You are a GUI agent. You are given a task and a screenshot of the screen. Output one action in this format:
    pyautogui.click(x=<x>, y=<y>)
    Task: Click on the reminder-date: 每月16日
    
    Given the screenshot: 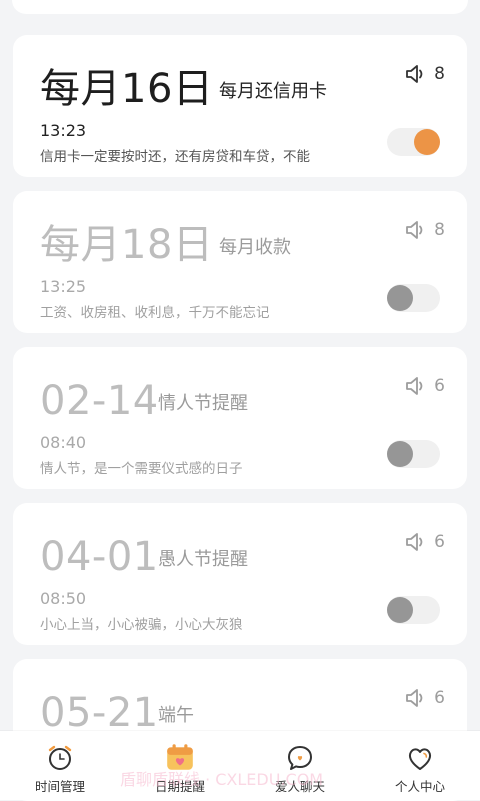 What is the action you would take?
    pyautogui.click(x=127, y=89)
    